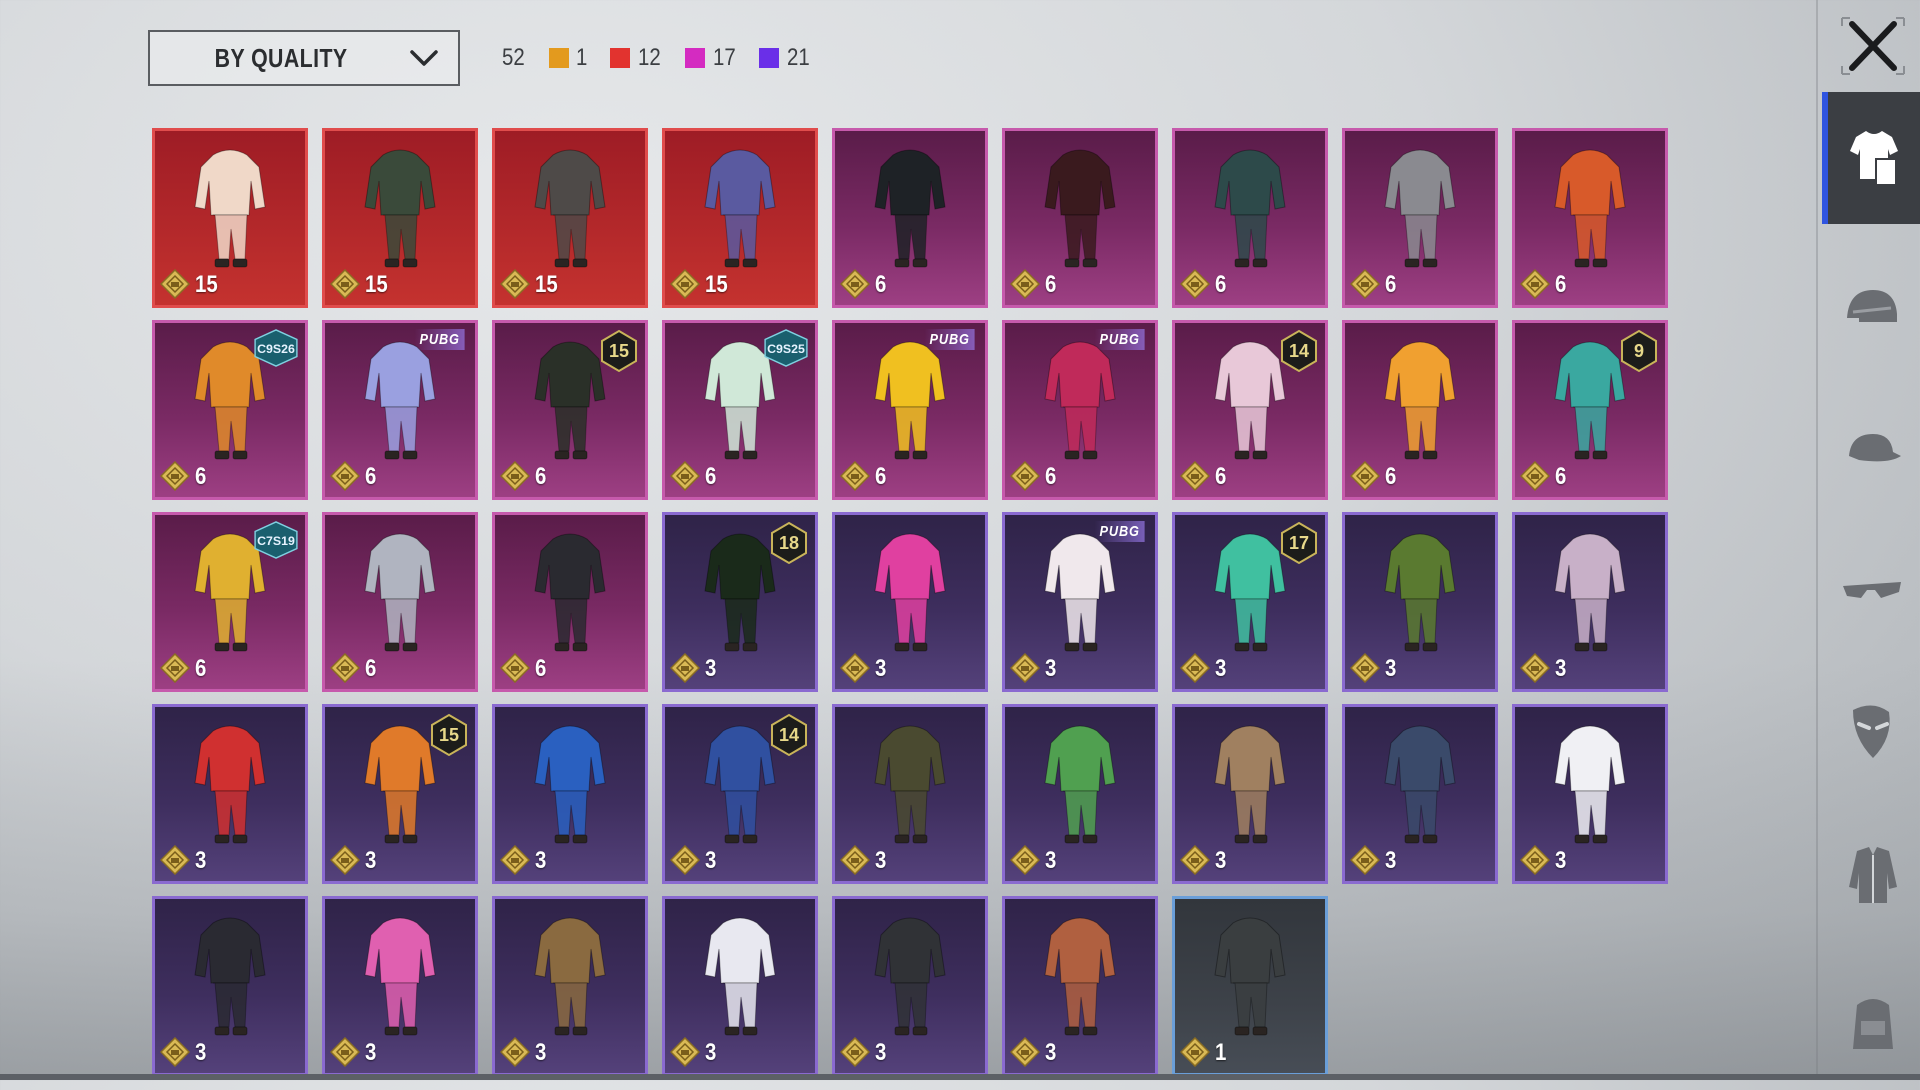  I want to click on outfit-card: 17 3, so click(1250, 602).